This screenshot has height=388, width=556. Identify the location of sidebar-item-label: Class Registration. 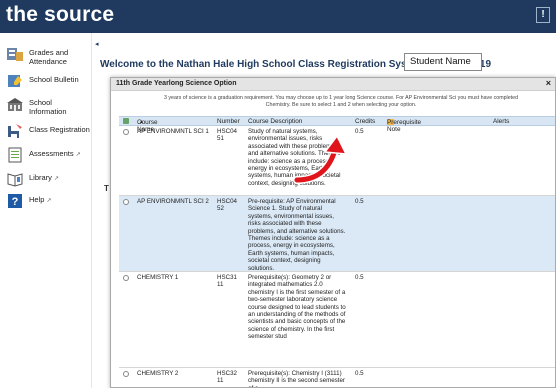
(59, 129).